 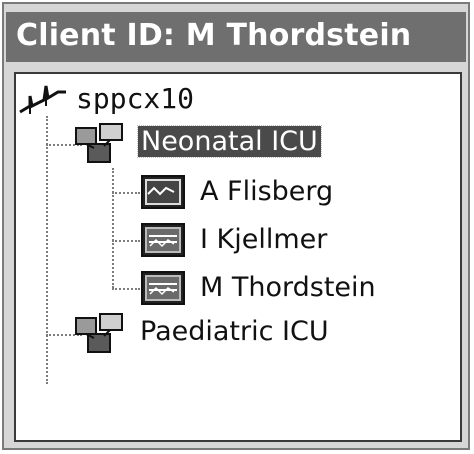 What do you see at coordinates (234, 331) in the screenshot?
I see `tree-node-paediatric-icu-label: Paediatric ICU` at bounding box center [234, 331].